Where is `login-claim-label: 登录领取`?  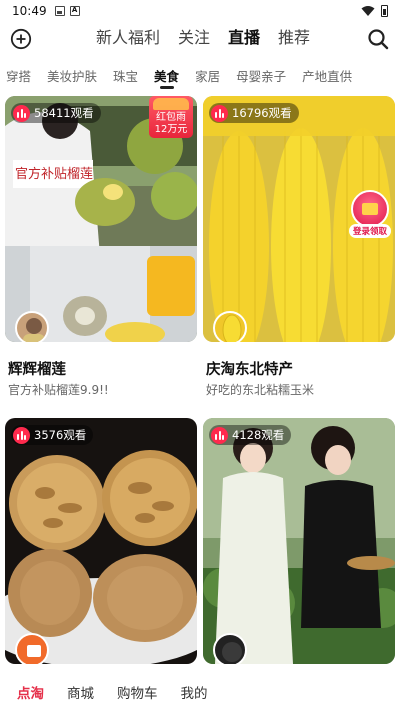
login-claim-label: 登录领取 is located at coordinates (370, 231).